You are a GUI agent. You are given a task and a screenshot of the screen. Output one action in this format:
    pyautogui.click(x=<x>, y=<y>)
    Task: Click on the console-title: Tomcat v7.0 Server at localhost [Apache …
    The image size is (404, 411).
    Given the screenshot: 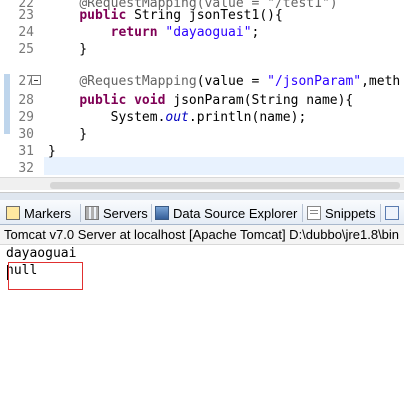 What is the action you would take?
    pyautogui.click(x=202, y=235)
    